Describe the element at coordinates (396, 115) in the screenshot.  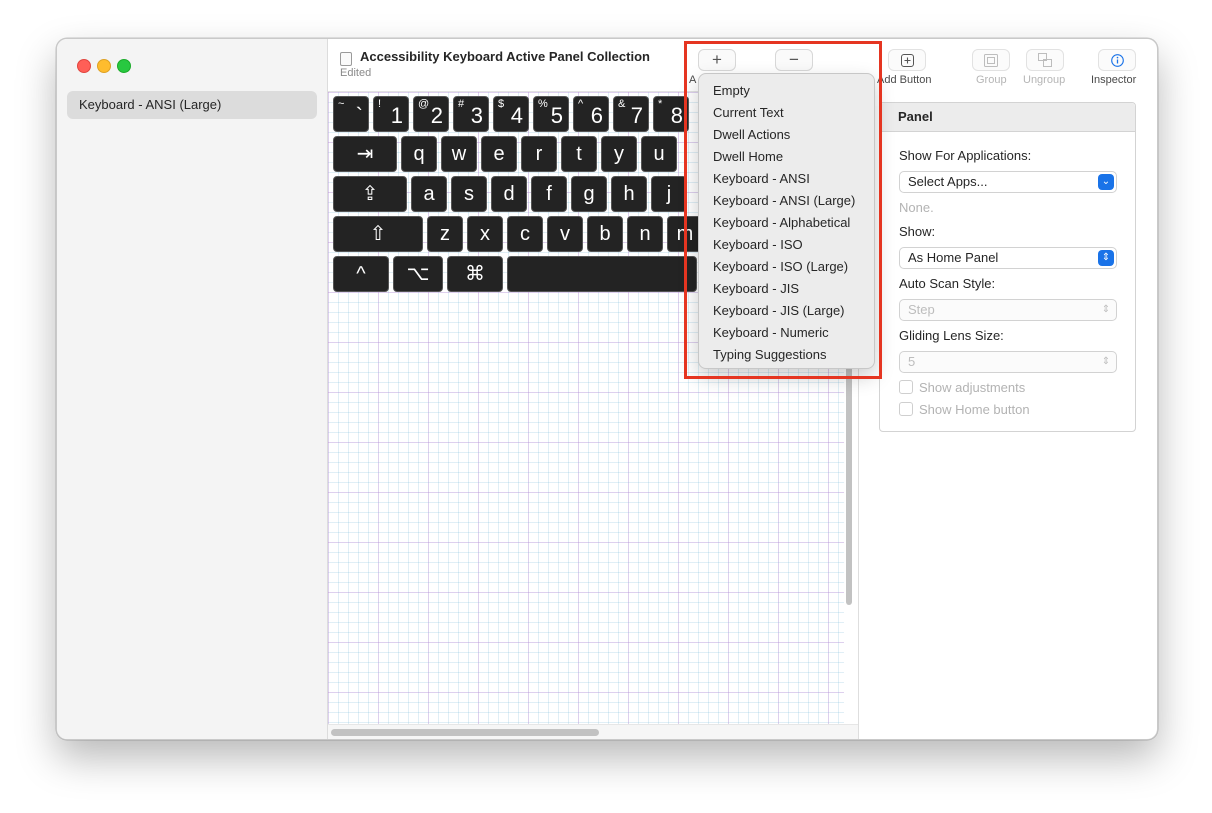
I see `key-label: 1` at that location.